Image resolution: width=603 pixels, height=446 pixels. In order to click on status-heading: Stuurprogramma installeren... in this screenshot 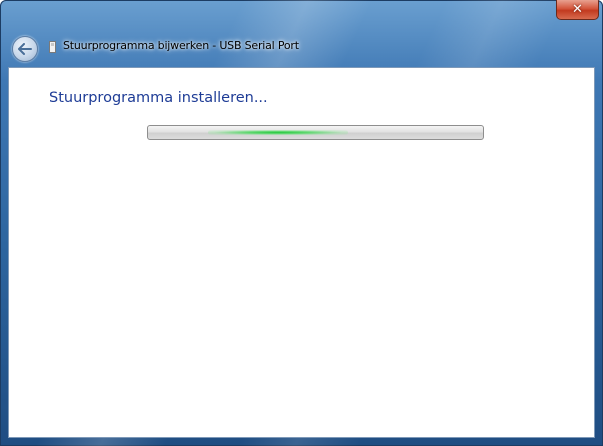, I will do `click(158, 98)`.